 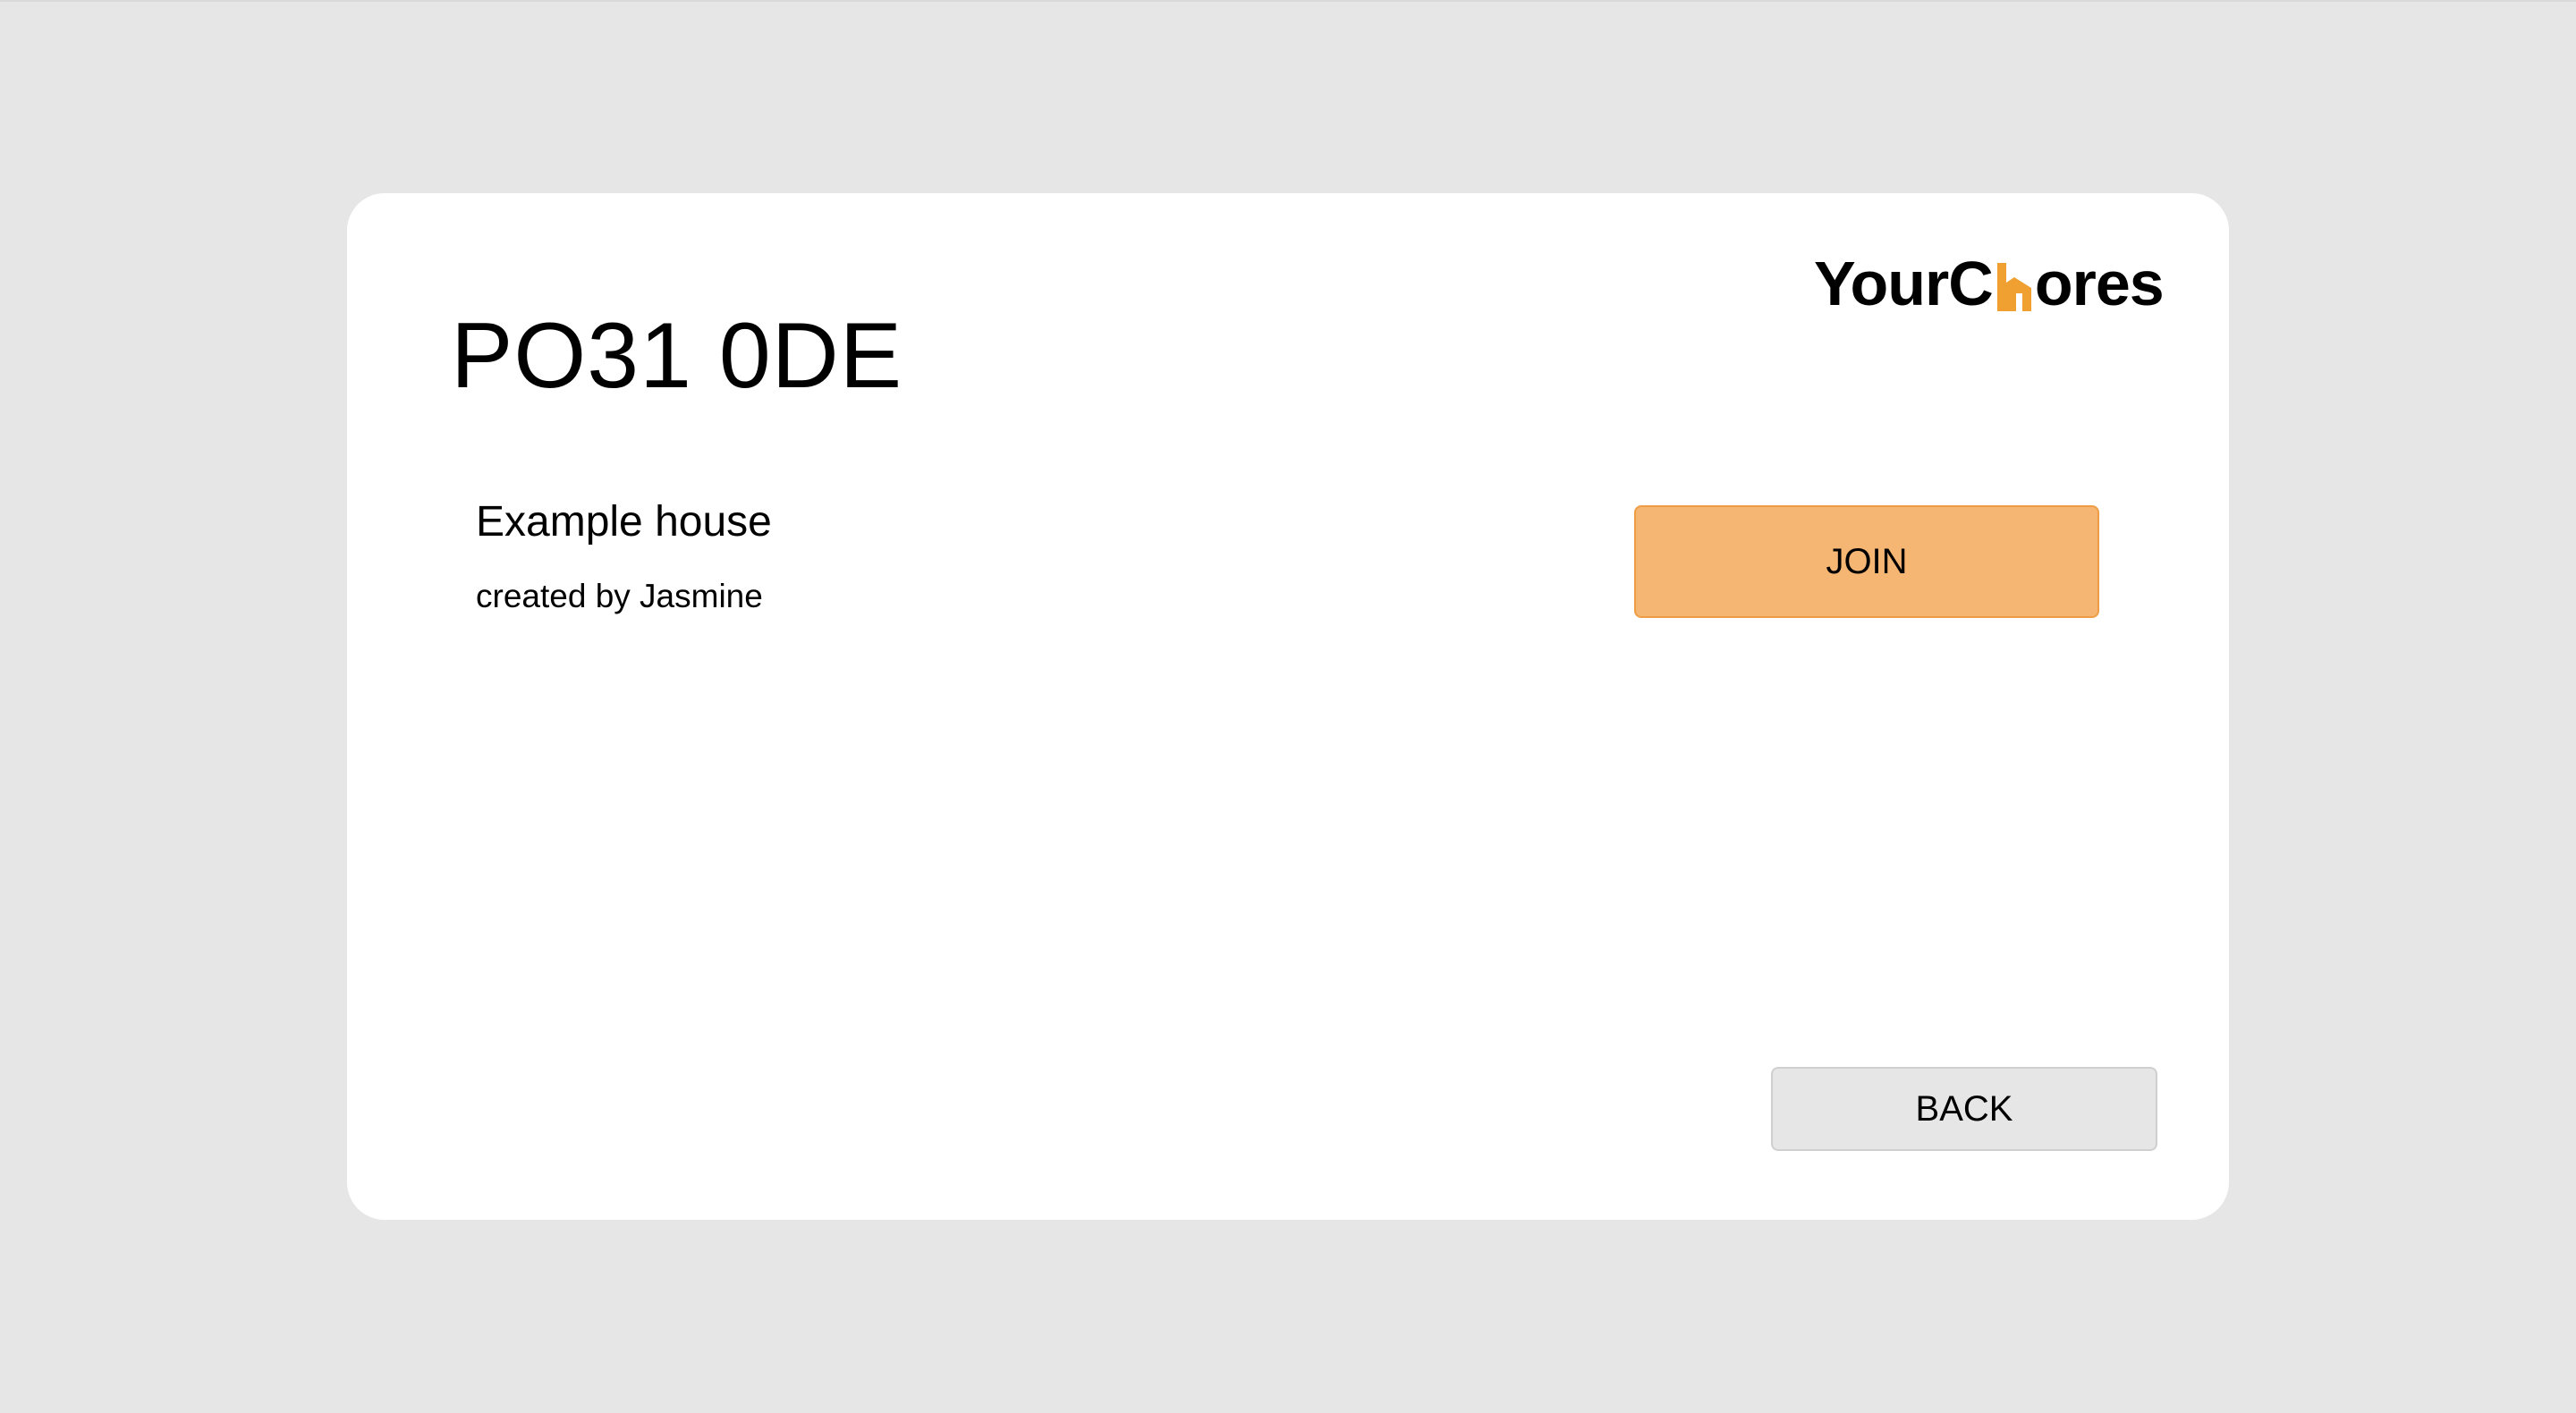 I want to click on yourchores-logo: YourC ores, so click(x=1989, y=283).